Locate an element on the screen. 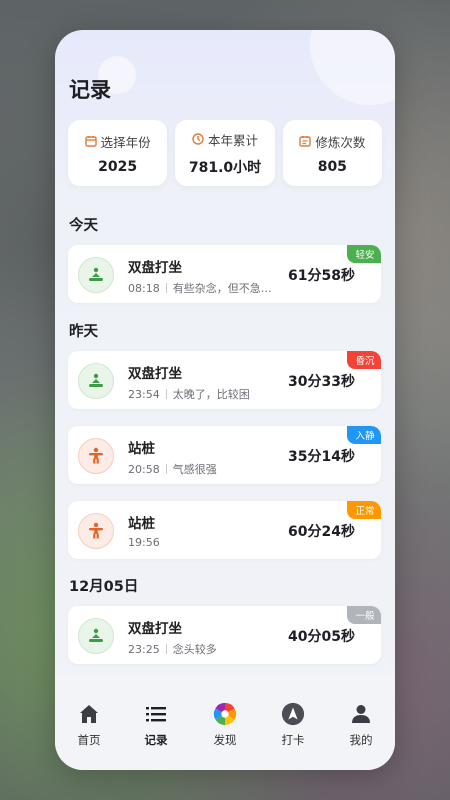  record-duration: 30分33秒 is located at coordinates (321, 382).